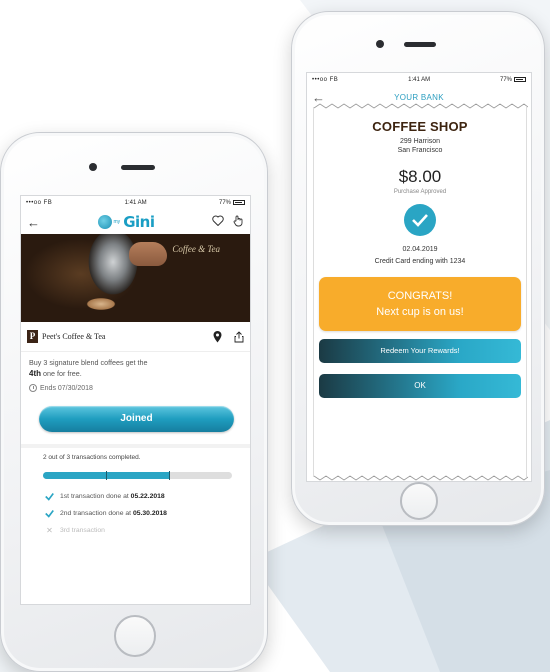 The image size is (550, 672). What do you see at coordinates (196, 249) in the screenshot?
I see `photo-brand-text: Coffee & Tea` at bounding box center [196, 249].